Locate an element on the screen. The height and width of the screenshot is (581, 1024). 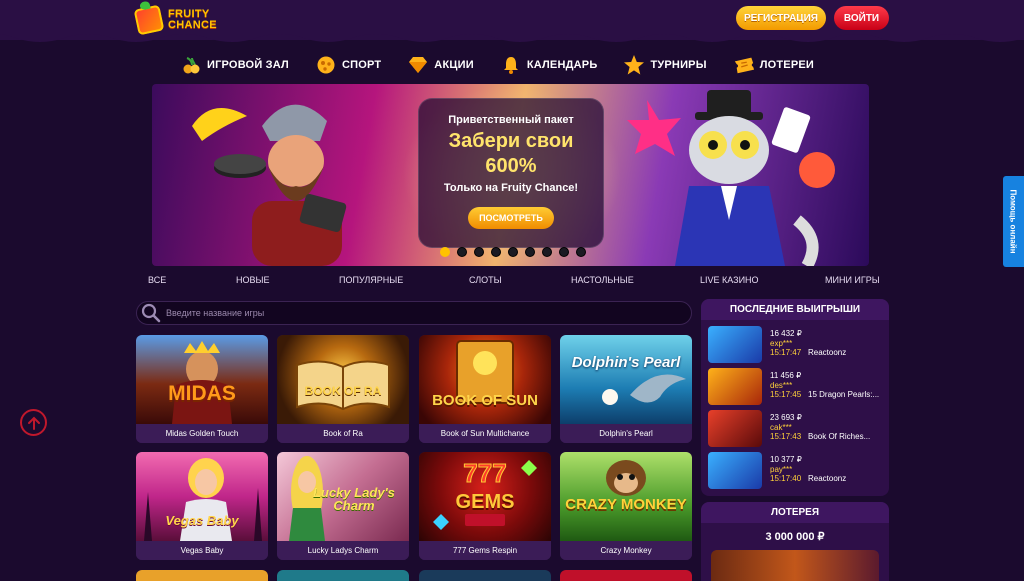
game-thumbnail: Vegas Baby is located at coordinates (202, 496).